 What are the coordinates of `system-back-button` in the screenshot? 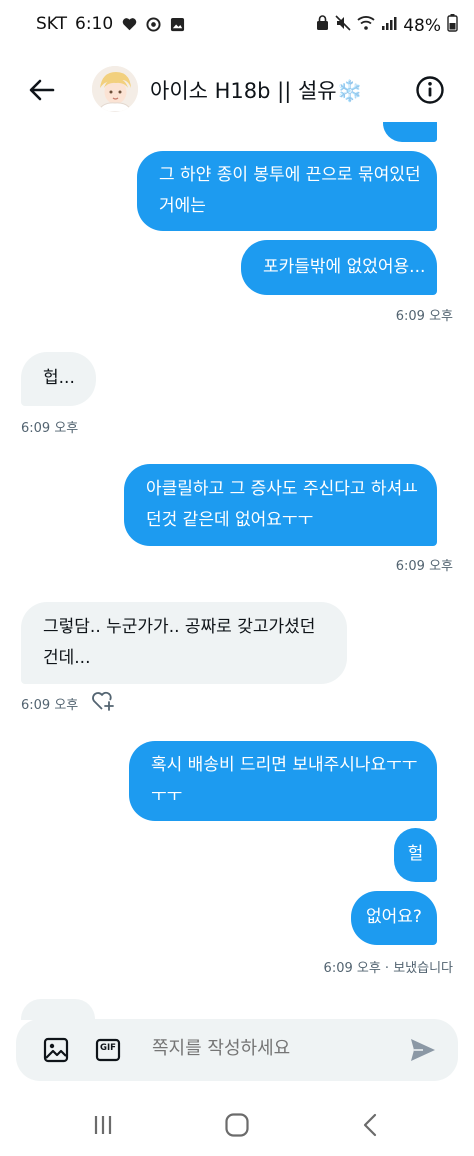 It's located at (370, 1125).